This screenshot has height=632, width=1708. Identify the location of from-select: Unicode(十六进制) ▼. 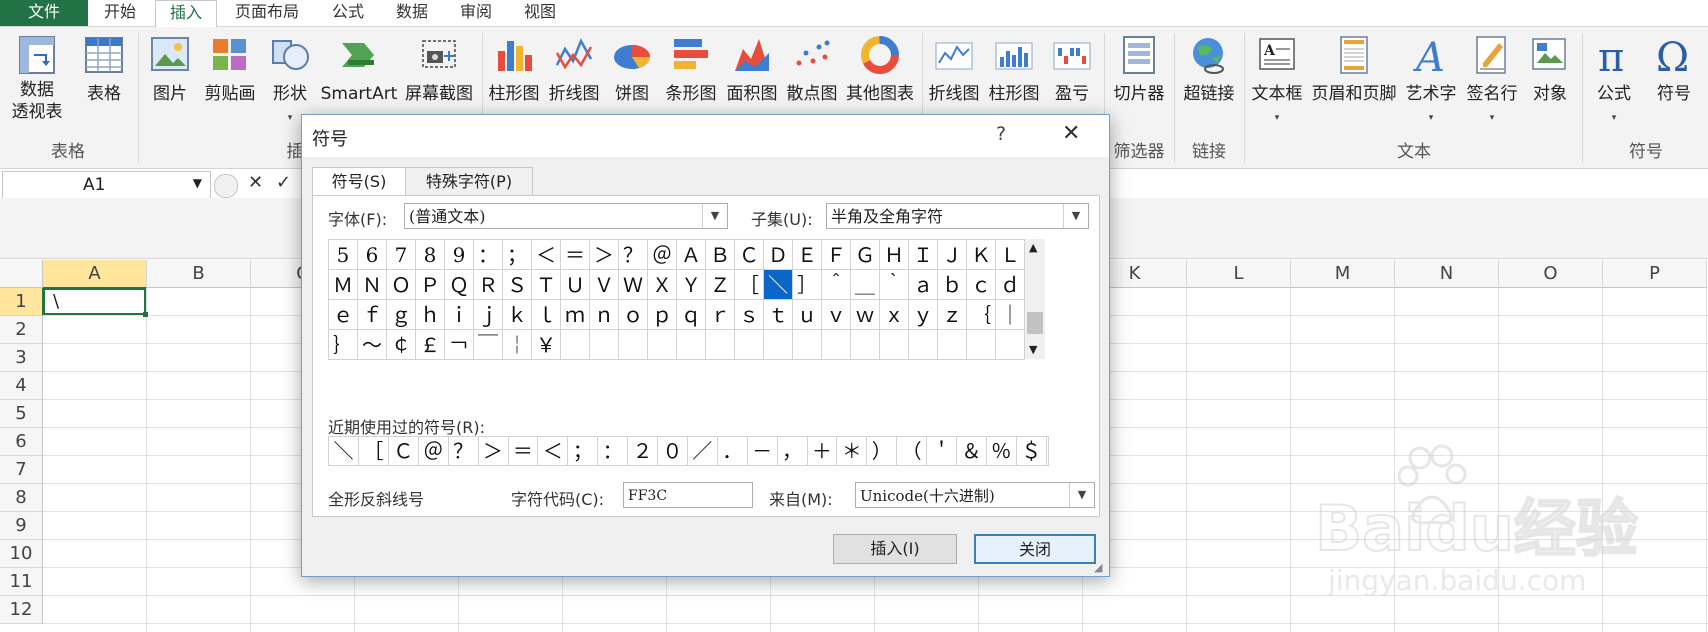
(975, 495).